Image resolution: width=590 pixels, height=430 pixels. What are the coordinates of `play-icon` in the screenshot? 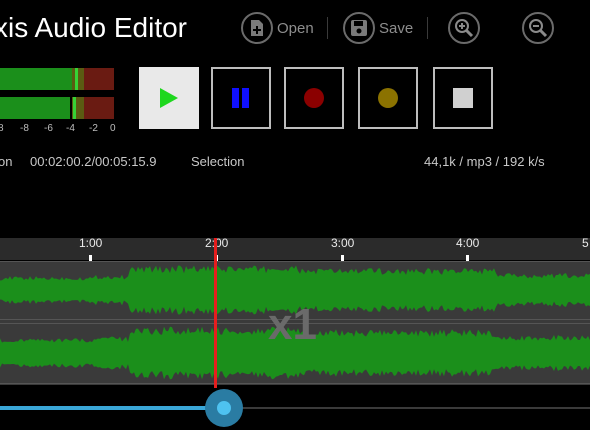 It's located at (169, 98).